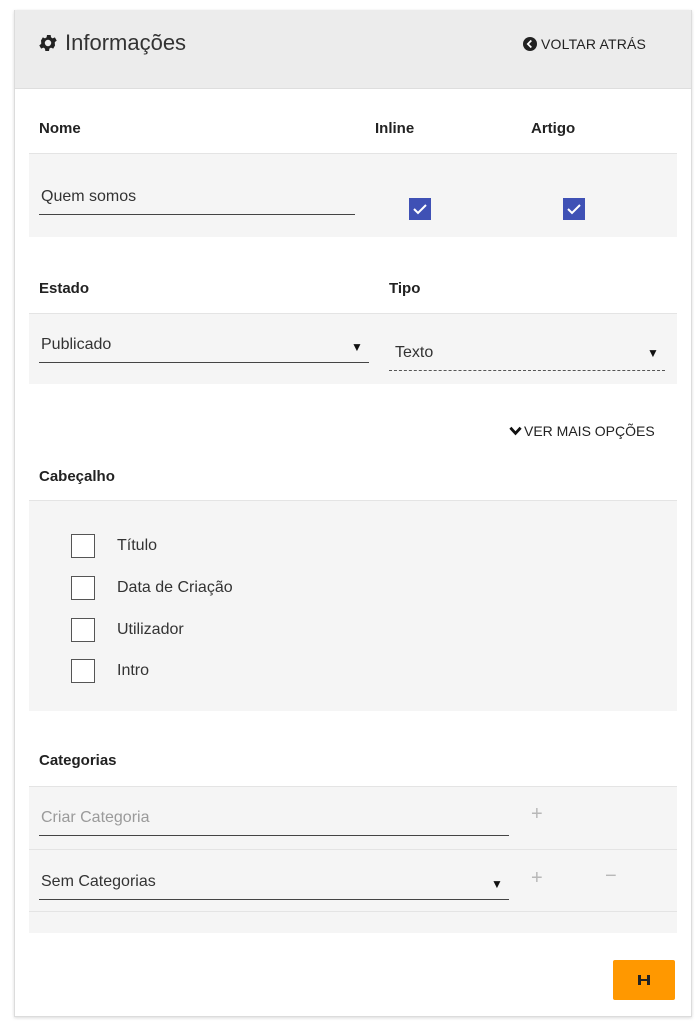  Describe the element at coordinates (110, 671) in the screenshot. I see `option-intro: Intro` at that location.